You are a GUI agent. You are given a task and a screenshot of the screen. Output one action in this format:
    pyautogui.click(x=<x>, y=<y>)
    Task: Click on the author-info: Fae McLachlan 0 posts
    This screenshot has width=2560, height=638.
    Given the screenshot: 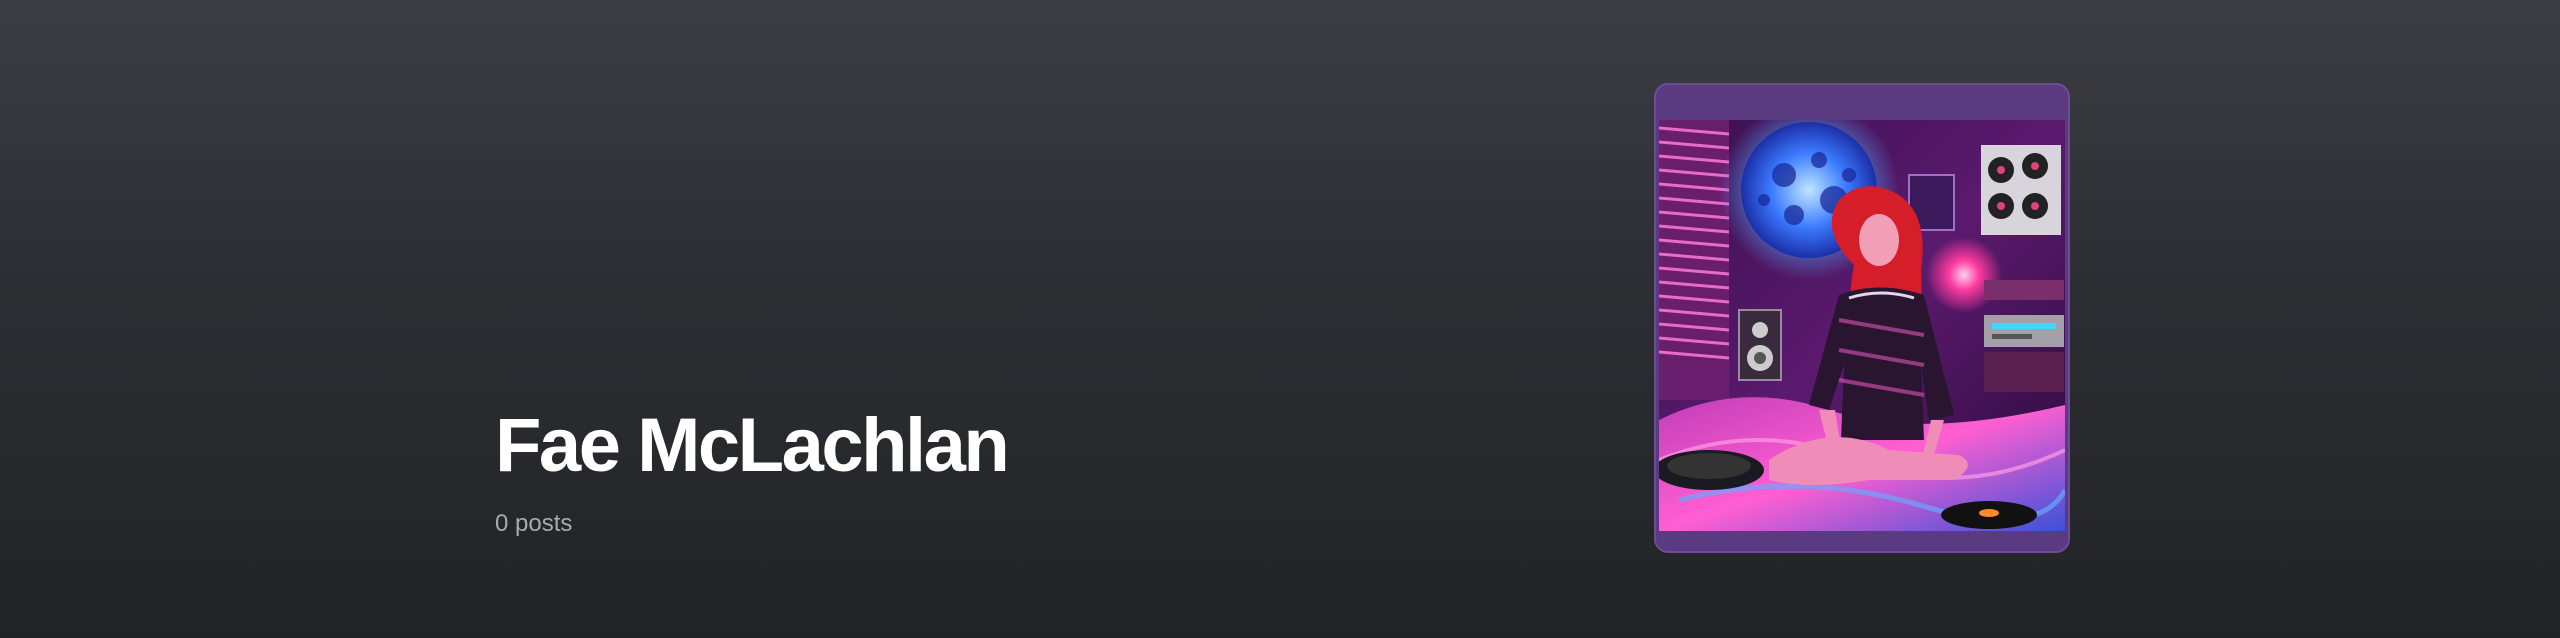 What is the action you would take?
    pyautogui.click(x=752, y=470)
    